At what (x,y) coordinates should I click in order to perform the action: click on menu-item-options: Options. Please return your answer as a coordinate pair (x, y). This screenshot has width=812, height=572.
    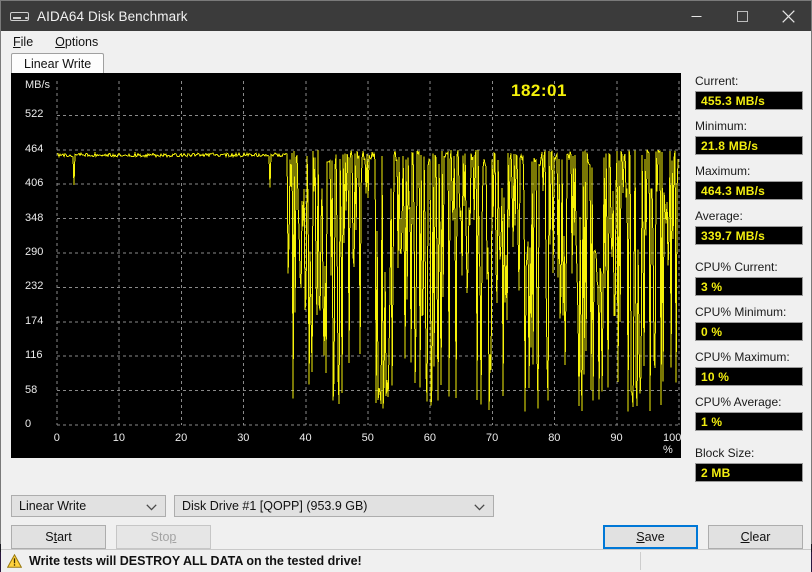
    Looking at the image, I should click on (79, 42).